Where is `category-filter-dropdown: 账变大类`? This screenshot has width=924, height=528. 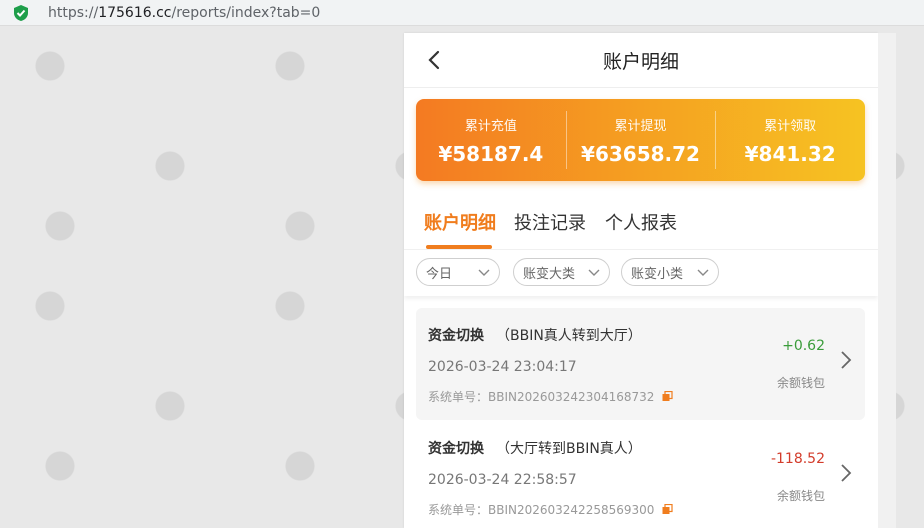
category-filter-dropdown: 账变大类 is located at coordinates (561, 272).